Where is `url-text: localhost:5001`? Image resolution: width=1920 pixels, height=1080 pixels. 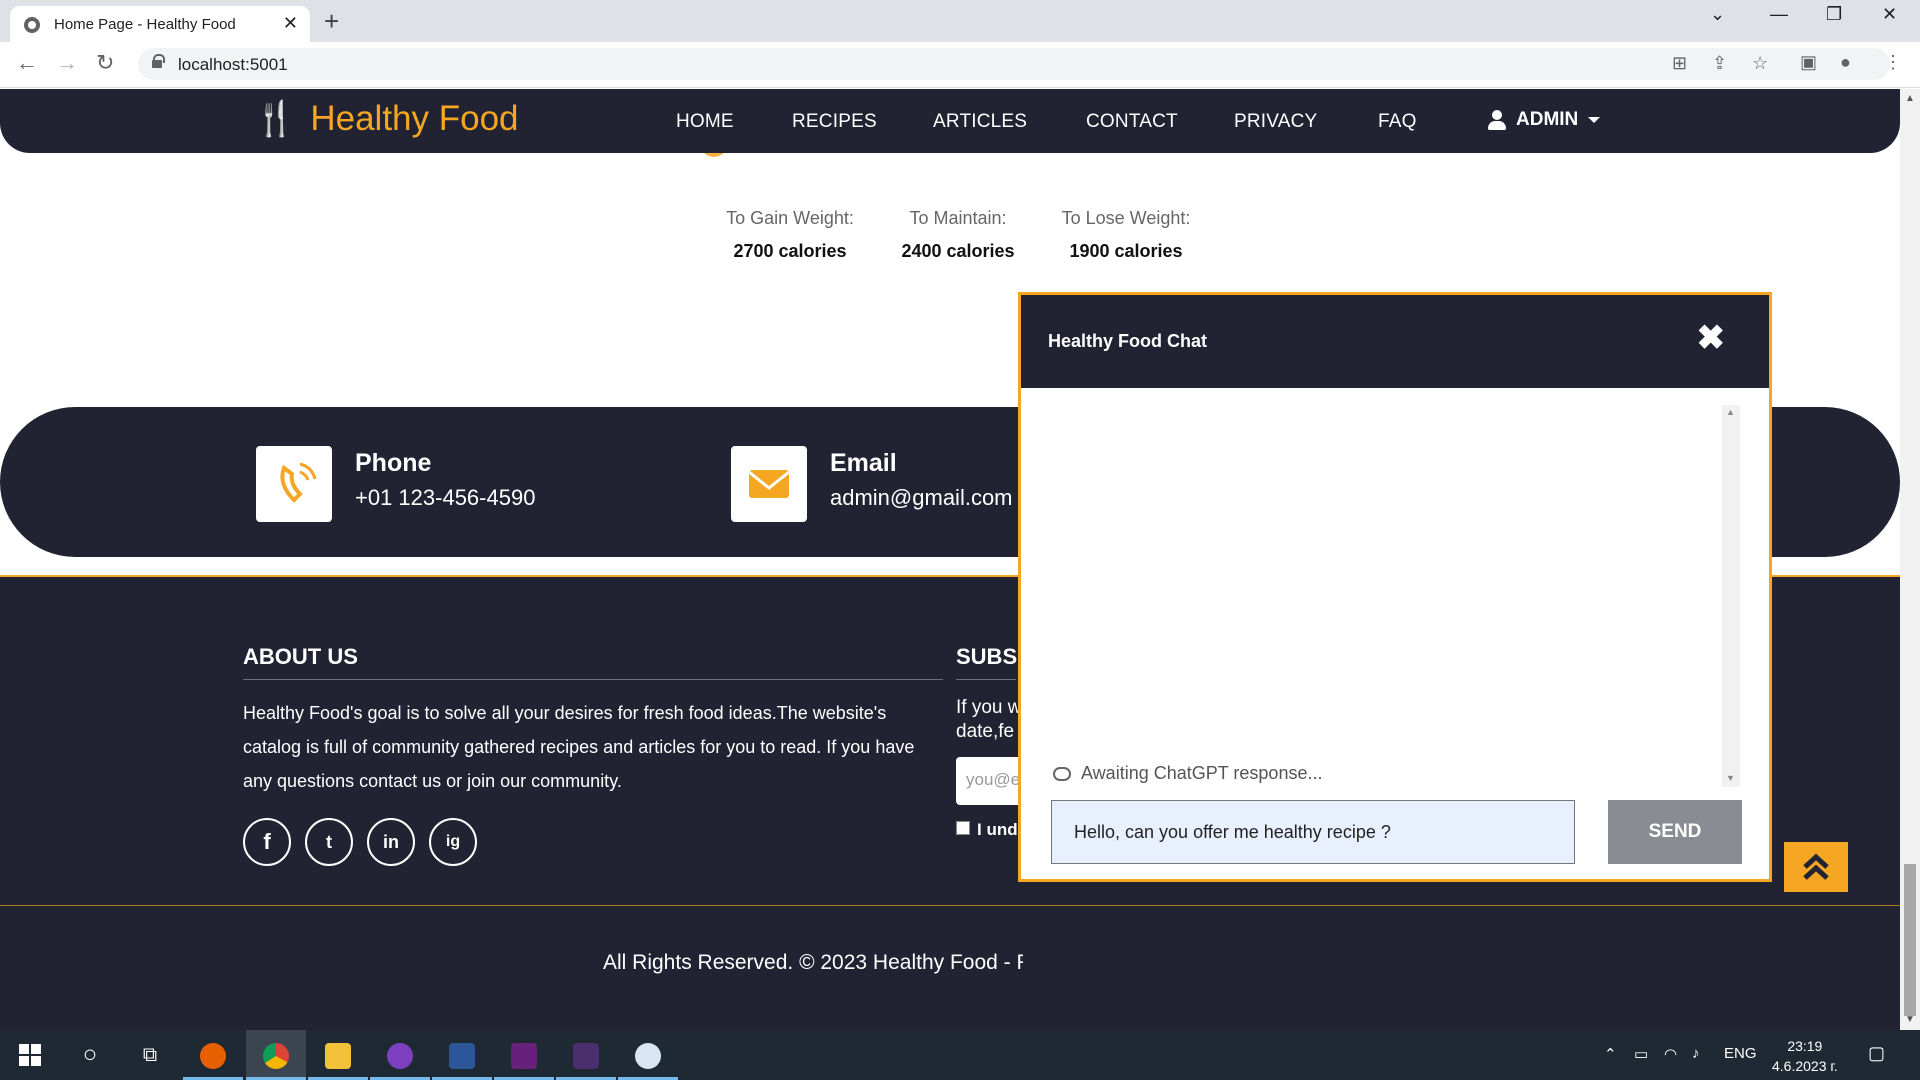
url-text: localhost:5001 is located at coordinates (233, 64).